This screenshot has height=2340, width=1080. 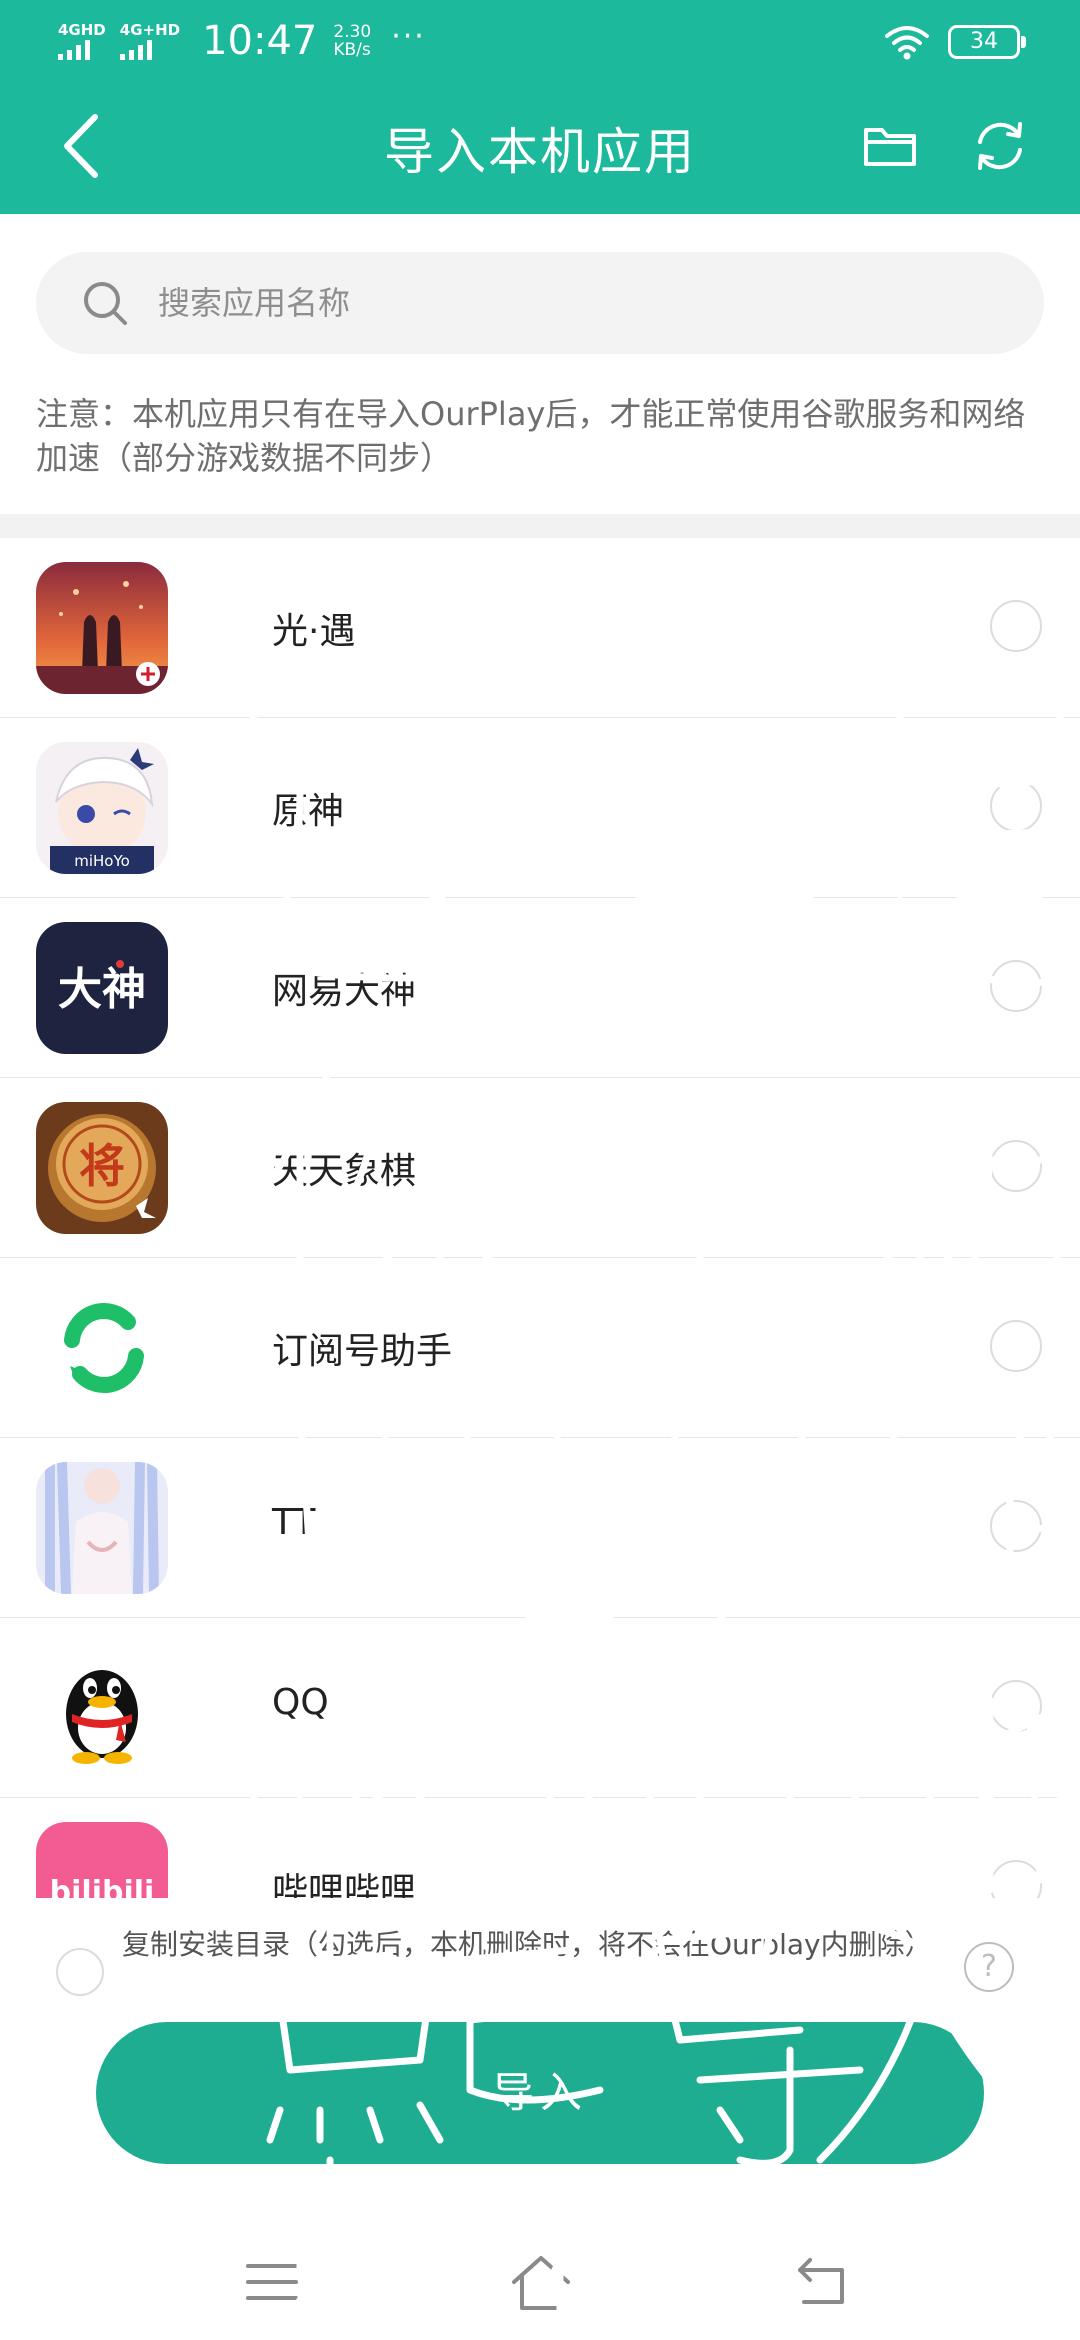 I want to click on signal-2-label: 4G+HD, so click(x=150, y=29).